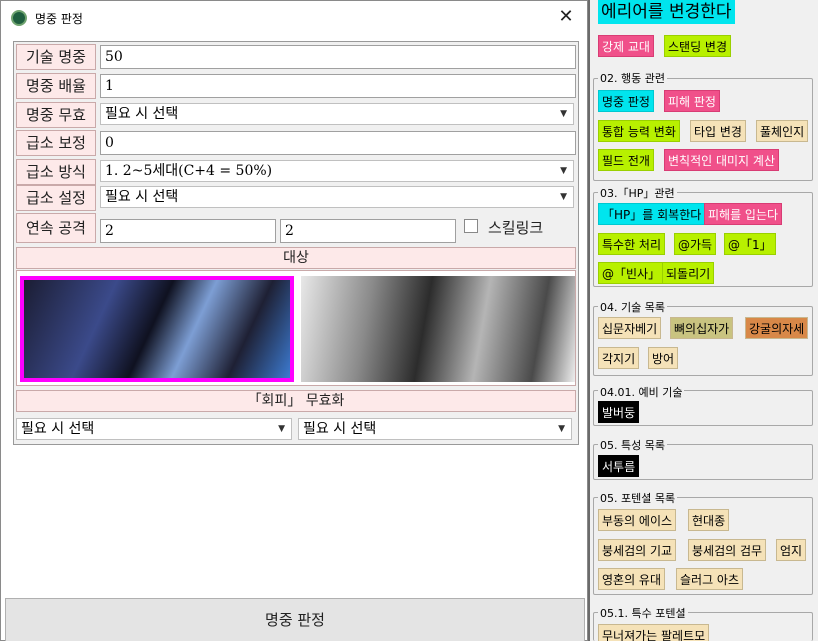  What do you see at coordinates (619, 412) in the screenshot?
I see `struggle-tag: 발버둥` at bounding box center [619, 412].